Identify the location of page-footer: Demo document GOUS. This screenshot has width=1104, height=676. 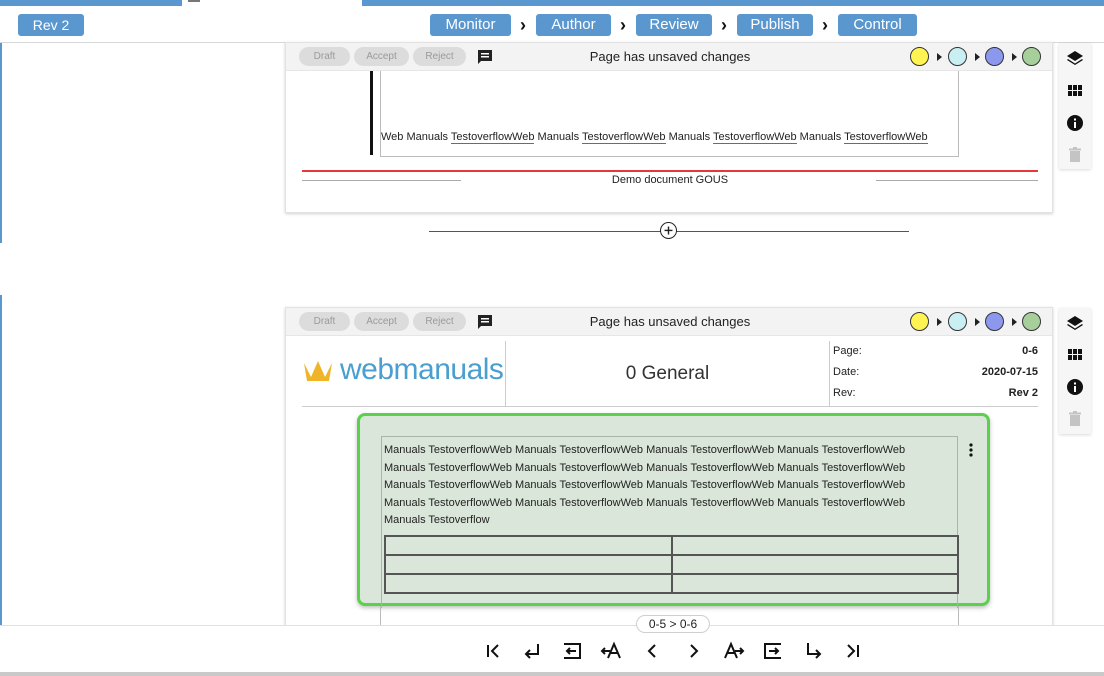
(670, 180).